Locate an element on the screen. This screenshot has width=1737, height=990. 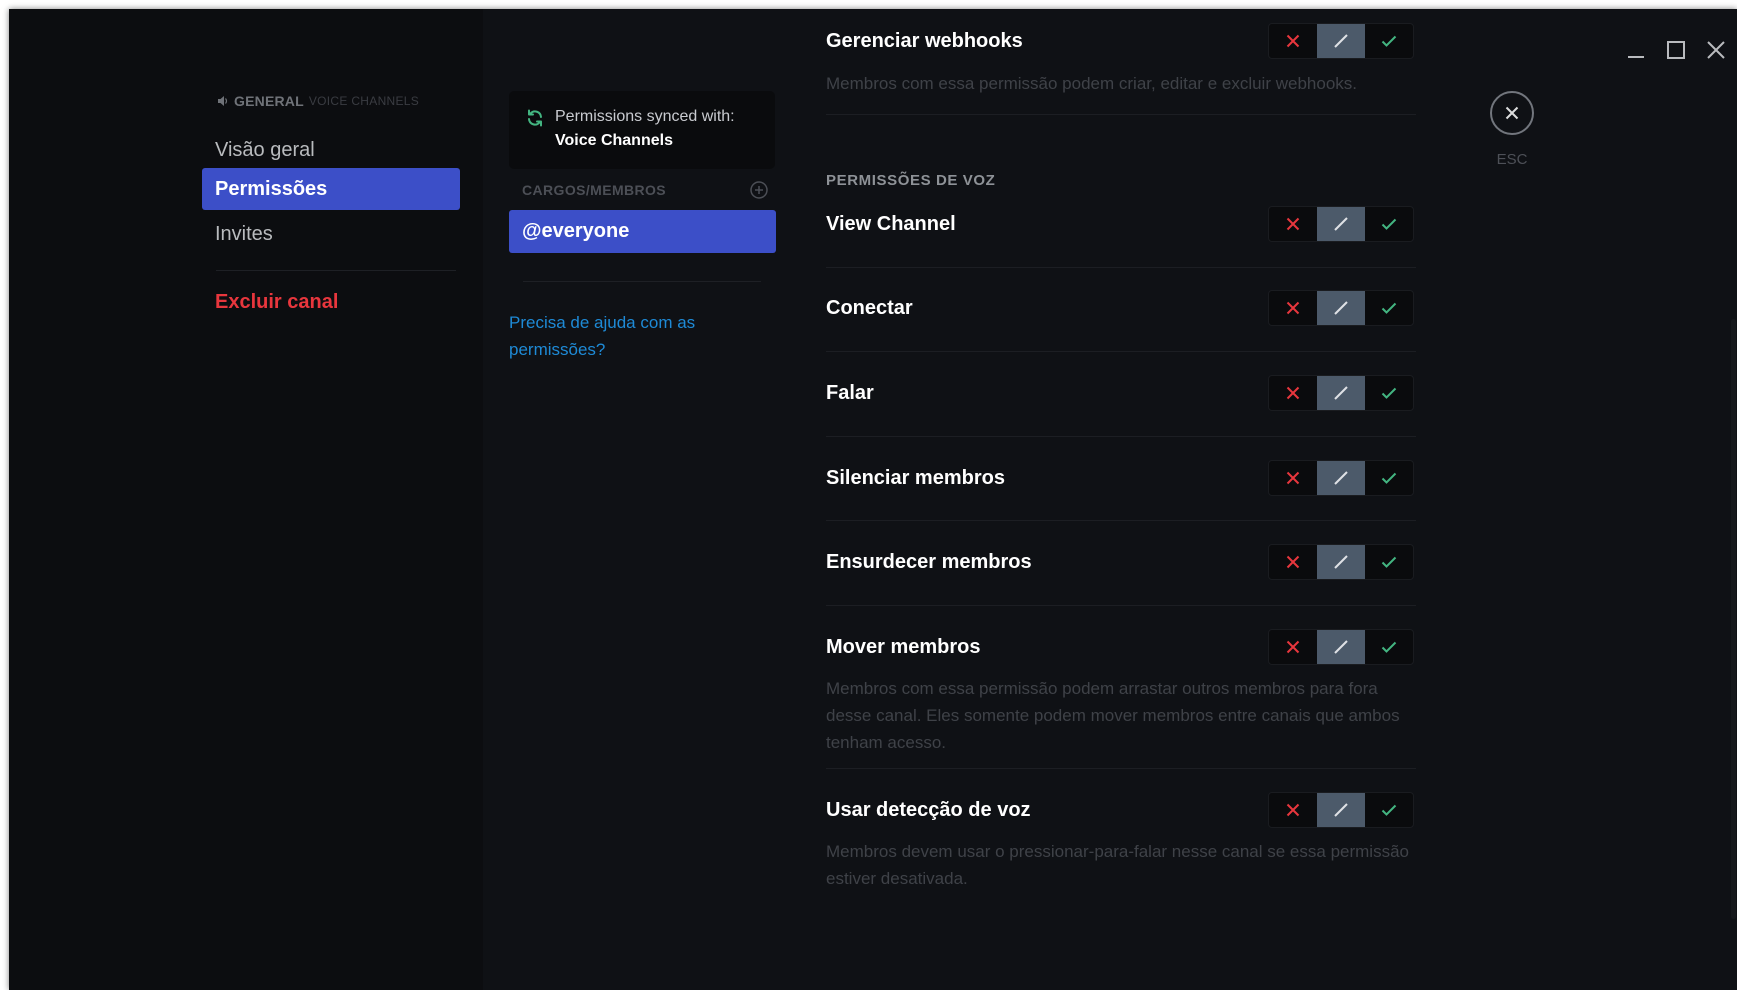
permission-toggle-connect is located at coordinates (1341, 308).